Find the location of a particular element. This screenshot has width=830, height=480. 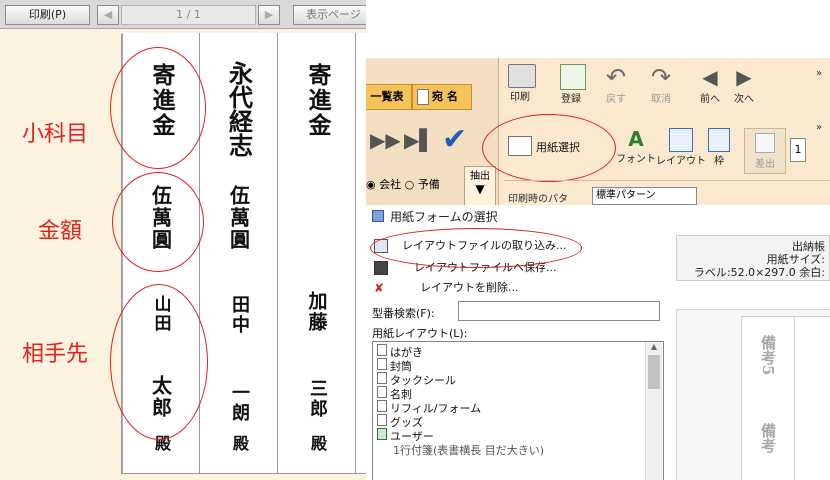

list-item: 1行付箋(表書横長 目だ大きい) is located at coordinates (468, 450).